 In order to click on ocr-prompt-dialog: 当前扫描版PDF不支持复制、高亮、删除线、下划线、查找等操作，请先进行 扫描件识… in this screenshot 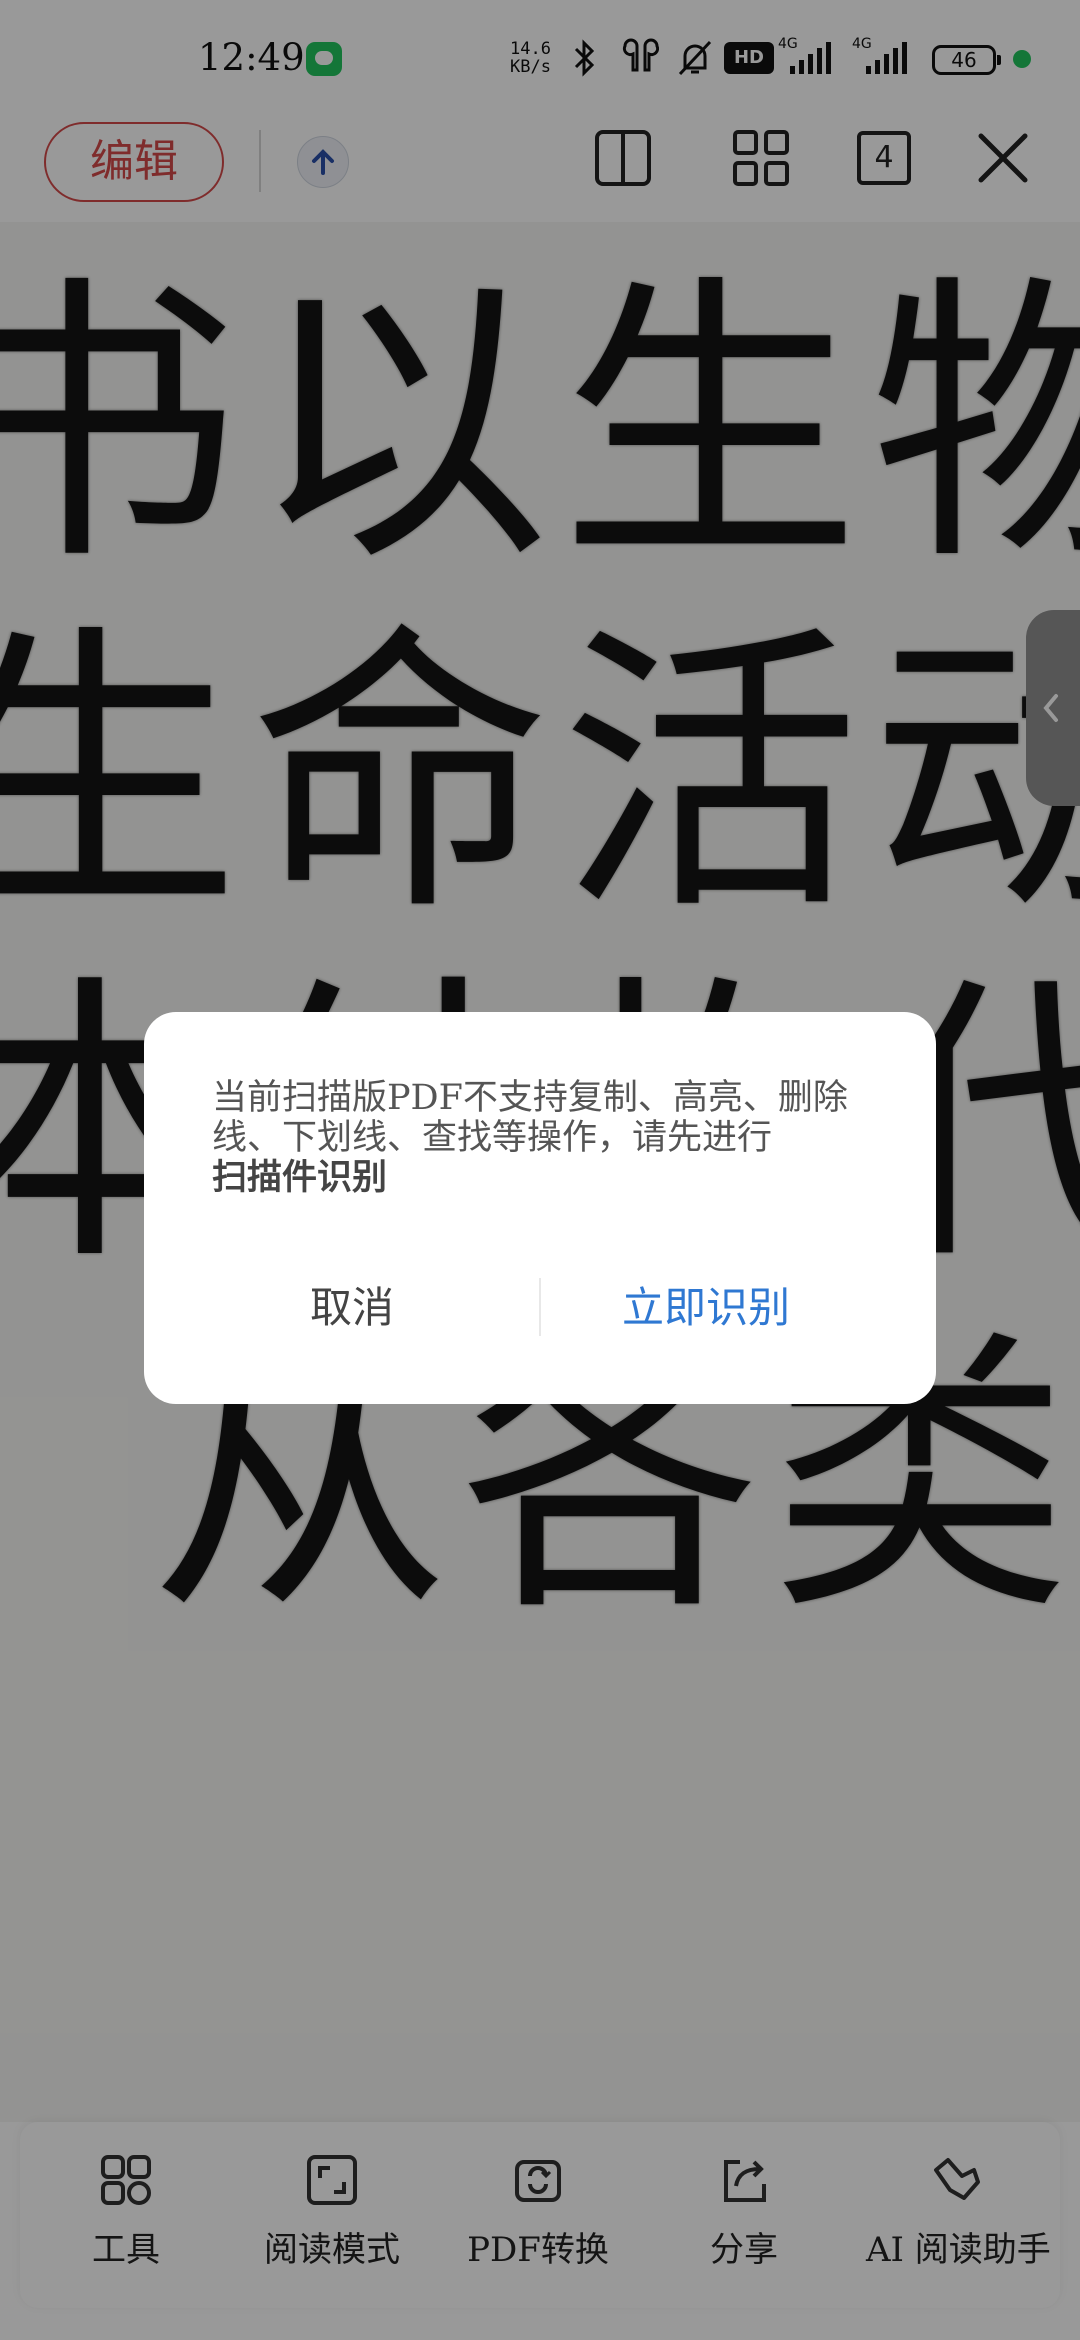, I will do `click(540, 1208)`.